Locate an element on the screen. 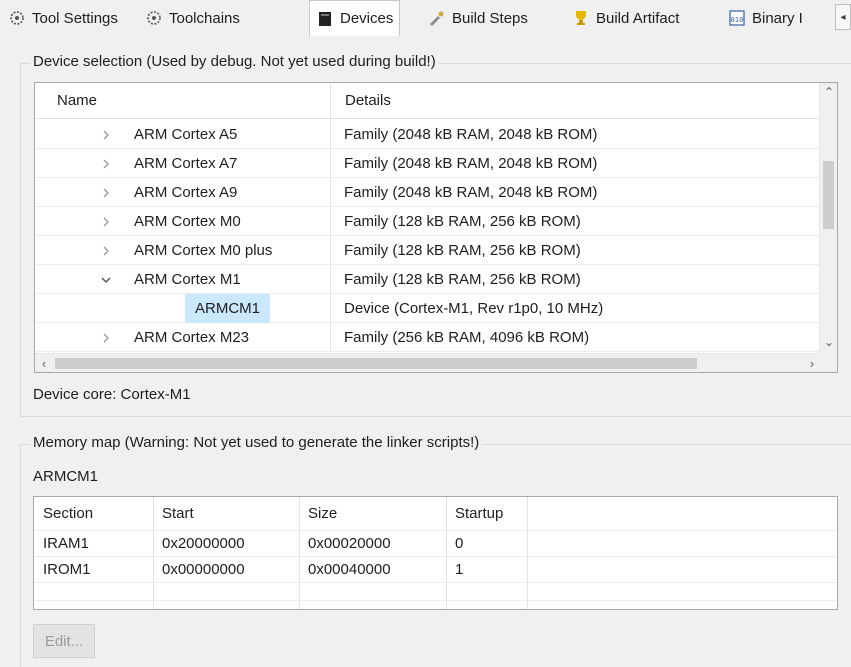 Image resolution: width=851 pixels, height=667 pixels. chevron-down-icon is located at coordinates (106, 279).